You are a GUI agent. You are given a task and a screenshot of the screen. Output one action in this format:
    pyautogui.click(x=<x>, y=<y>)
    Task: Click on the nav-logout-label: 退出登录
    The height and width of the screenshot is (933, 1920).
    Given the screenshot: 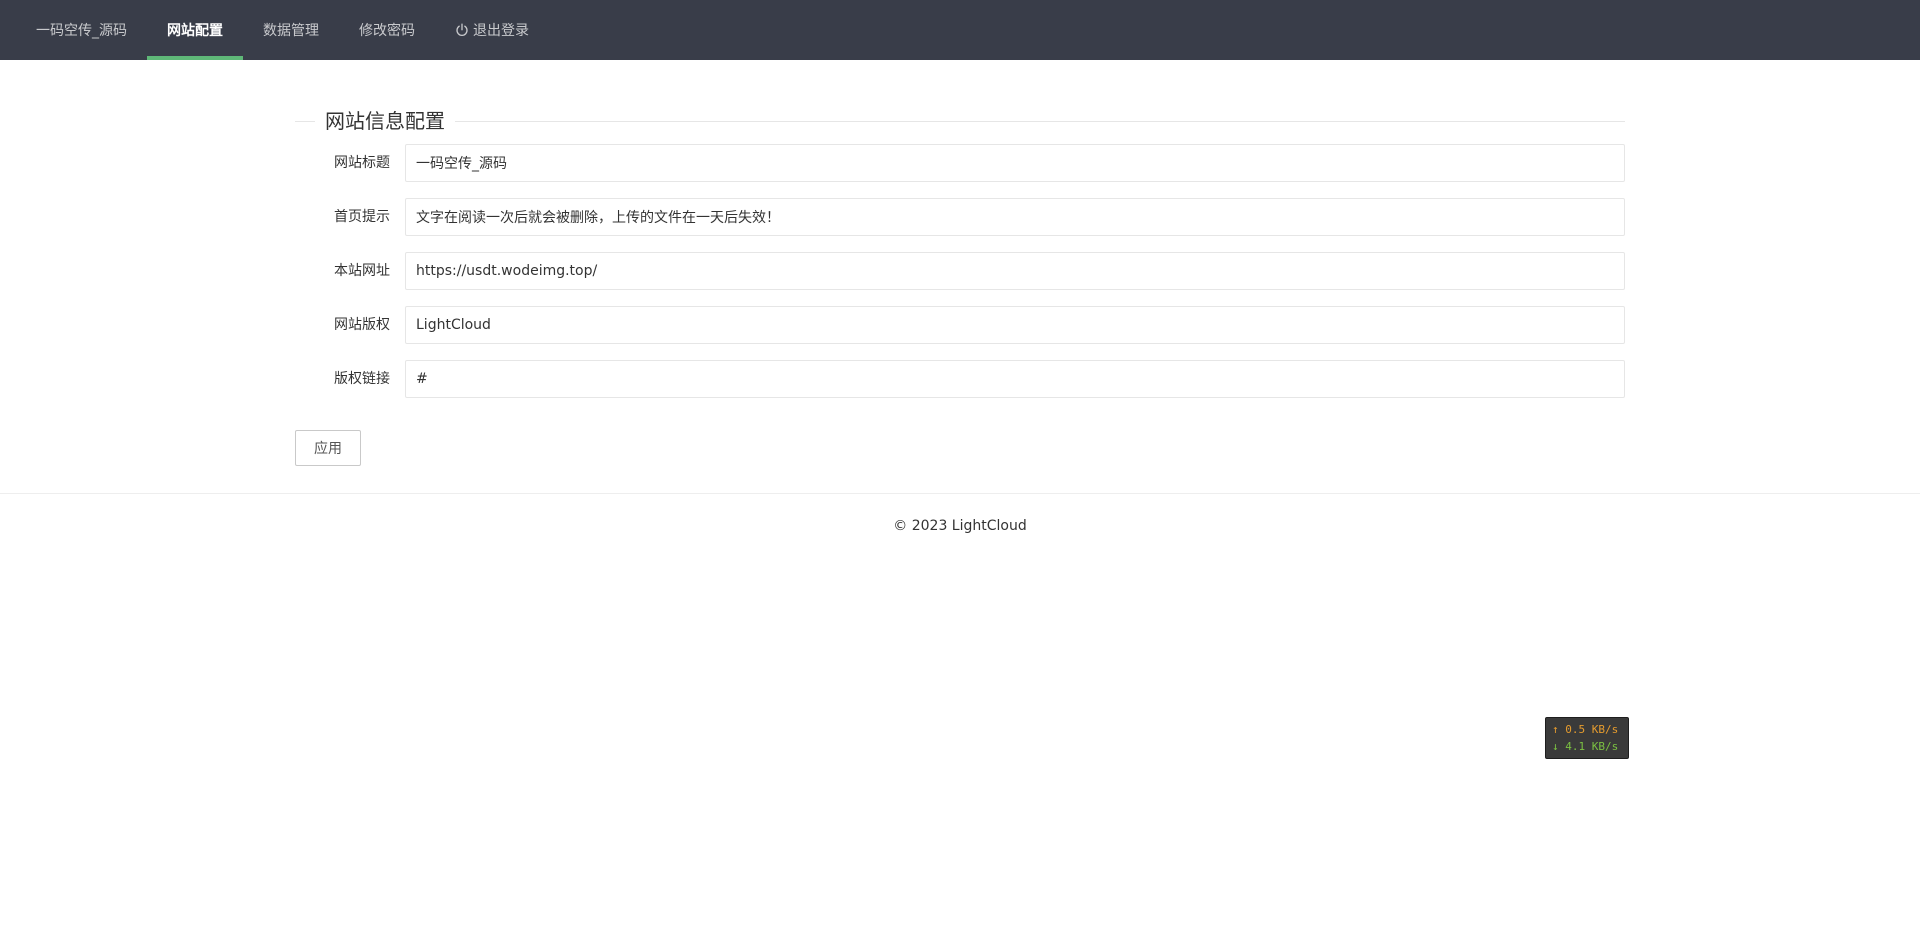 What is the action you would take?
    pyautogui.click(x=501, y=31)
    